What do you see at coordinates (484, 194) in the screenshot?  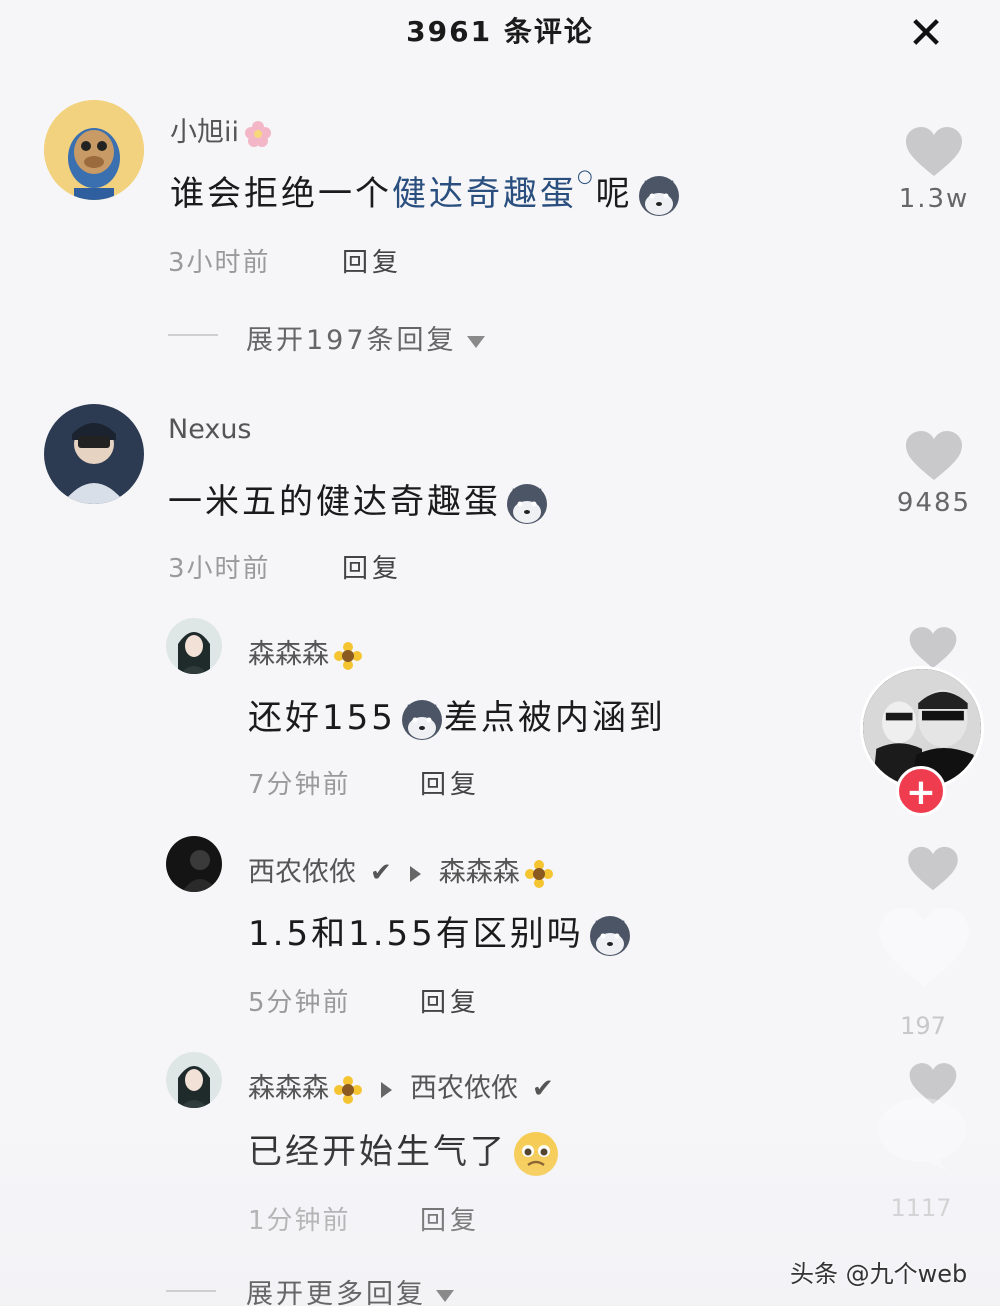 I see `product-link: 健达奇趣蛋` at bounding box center [484, 194].